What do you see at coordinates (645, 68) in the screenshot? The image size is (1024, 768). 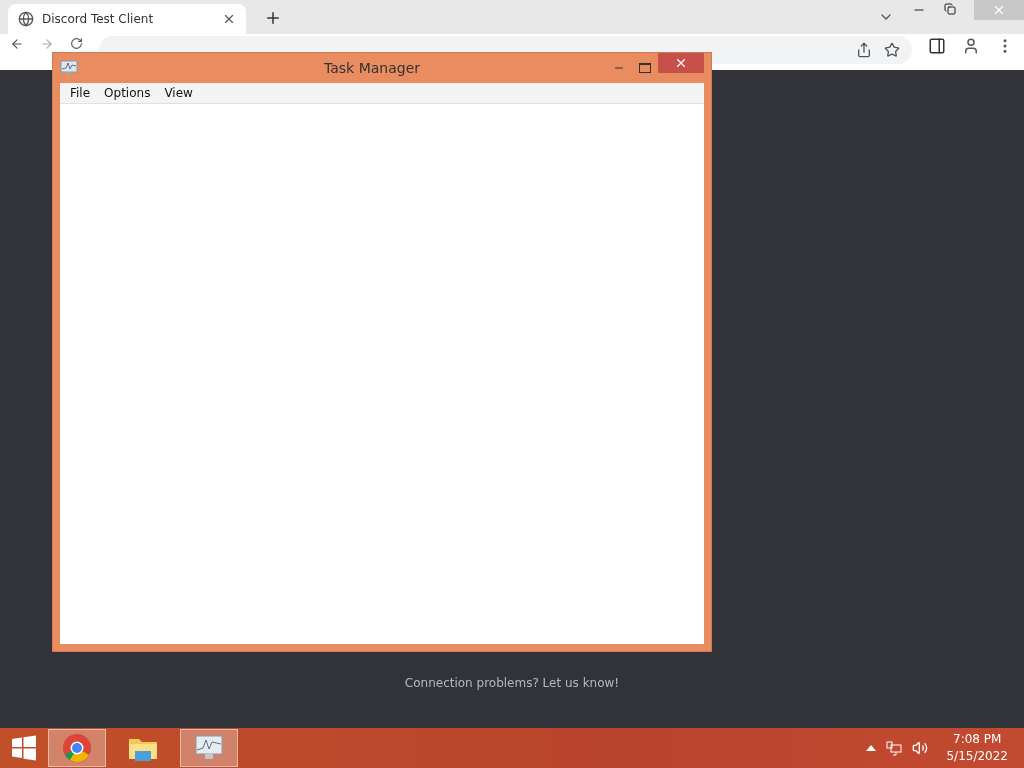 I see `maximize-icon` at bounding box center [645, 68].